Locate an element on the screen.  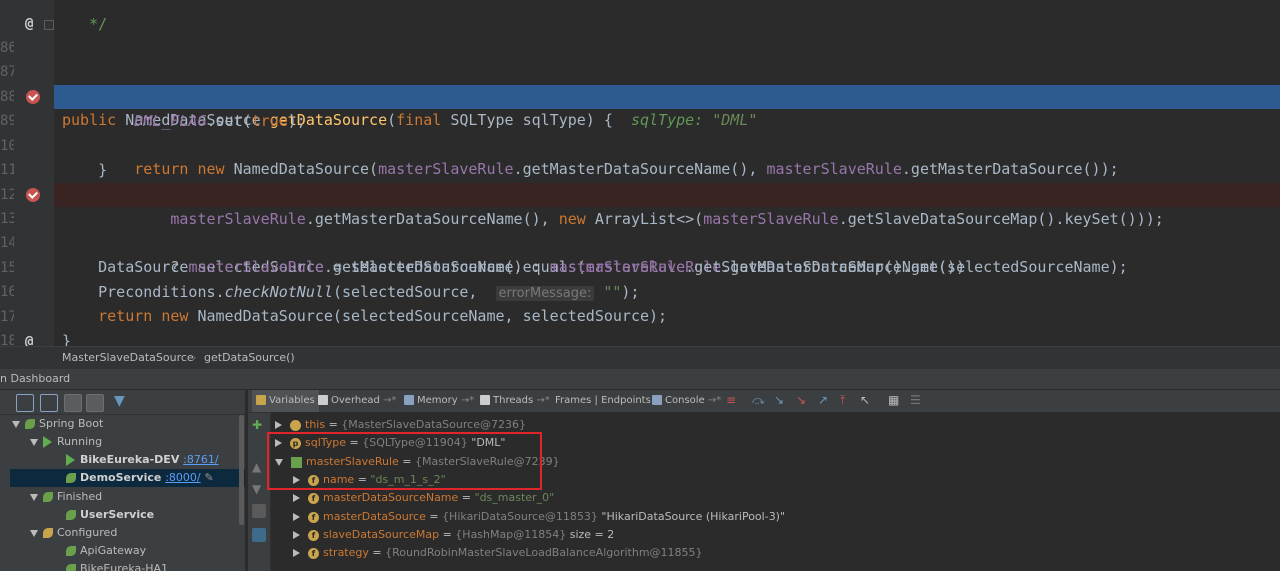
tab-label: Threads is located at coordinates (513, 400).